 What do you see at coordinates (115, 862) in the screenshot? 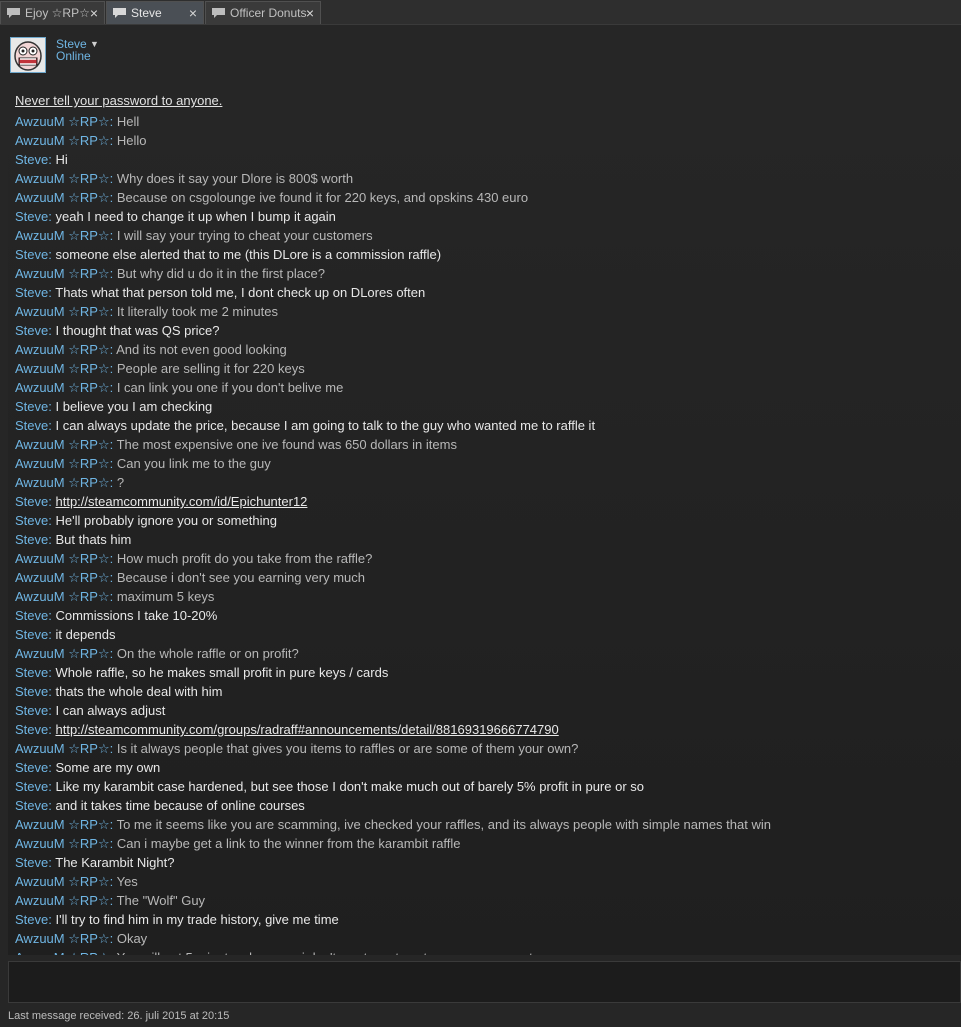
I see `message-text: The Karambit Night?` at bounding box center [115, 862].